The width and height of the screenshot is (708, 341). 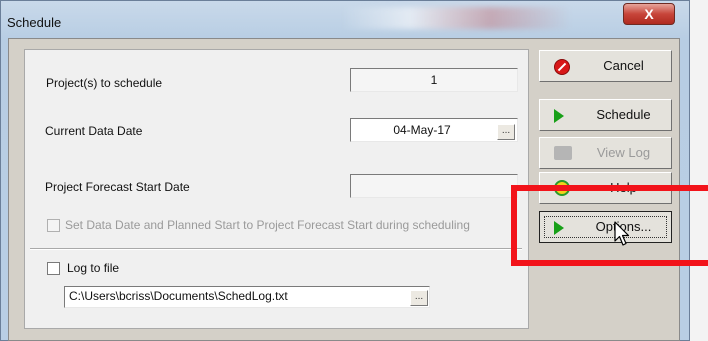 I want to click on view-log-button: View Log, so click(x=605, y=153).